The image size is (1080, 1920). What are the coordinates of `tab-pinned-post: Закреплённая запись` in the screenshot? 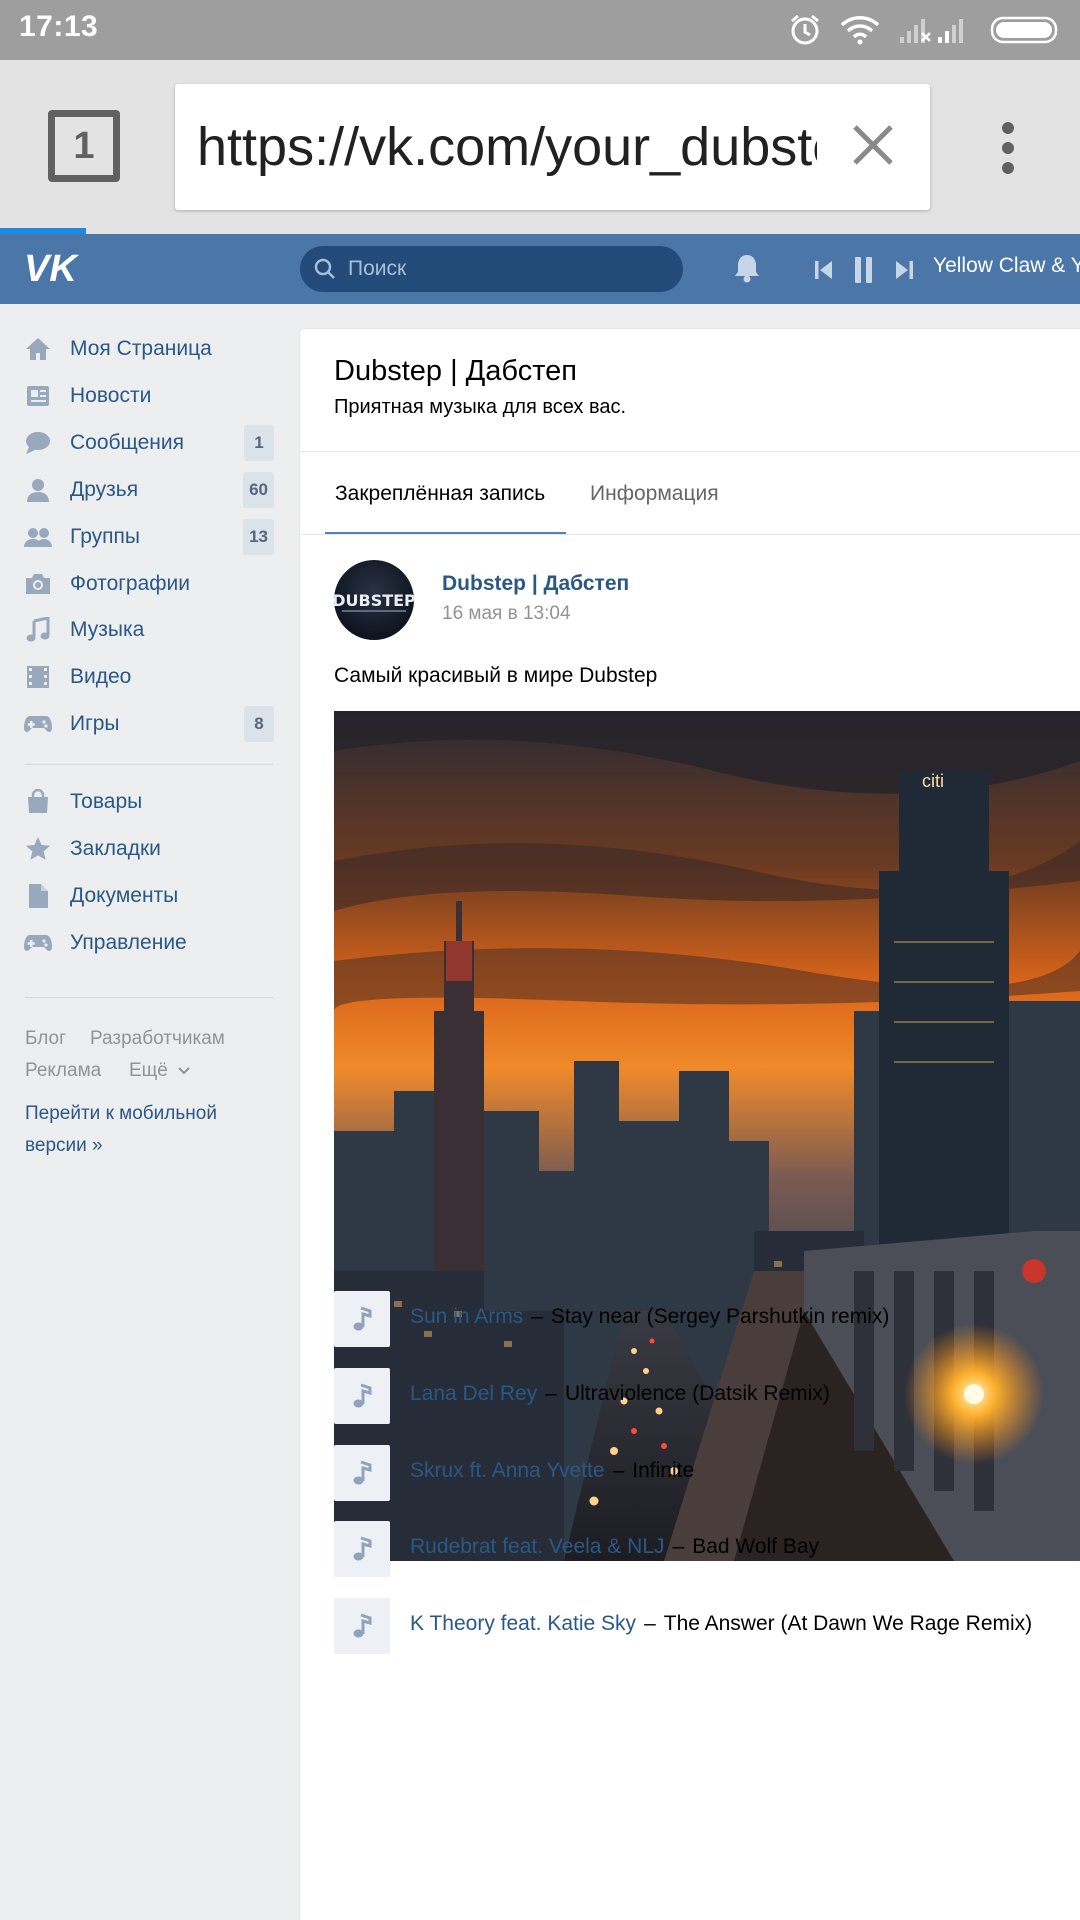 It's located at (440, 494).